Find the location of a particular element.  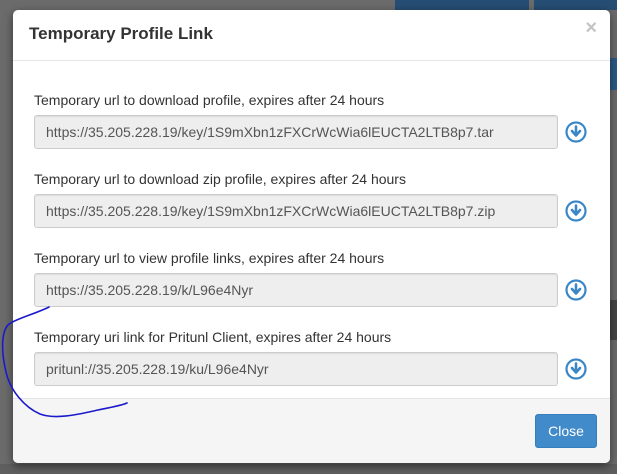

close-icon: × is located at coordinates (591, 28).